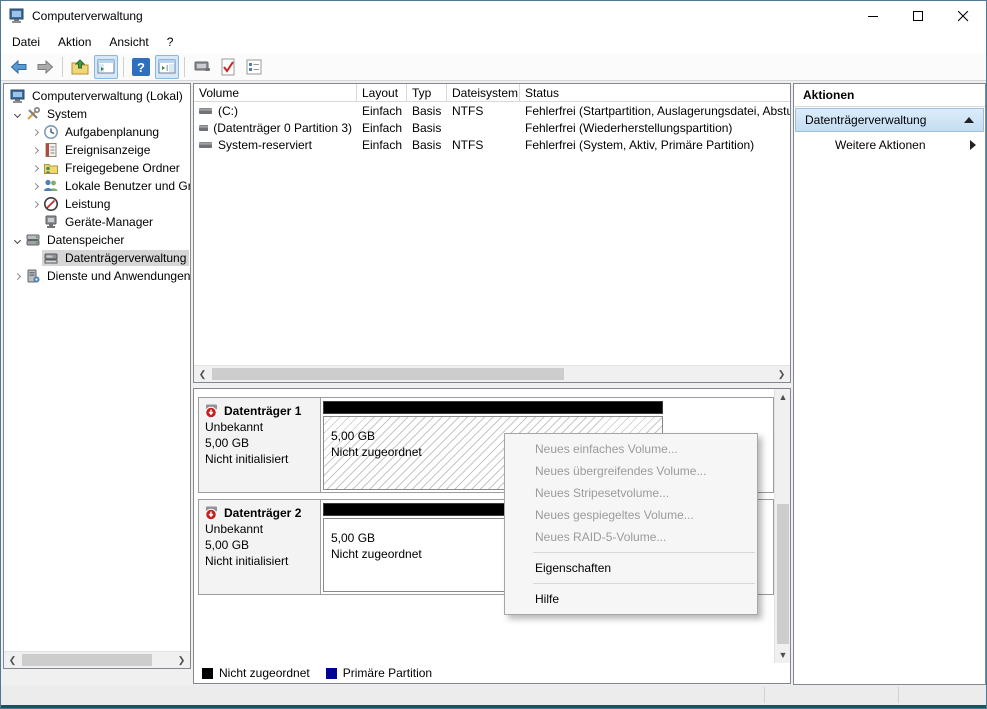 This screenshot has width=987, height=709. I want to click on scroll-down-icon: ▼, so click(782, 655).